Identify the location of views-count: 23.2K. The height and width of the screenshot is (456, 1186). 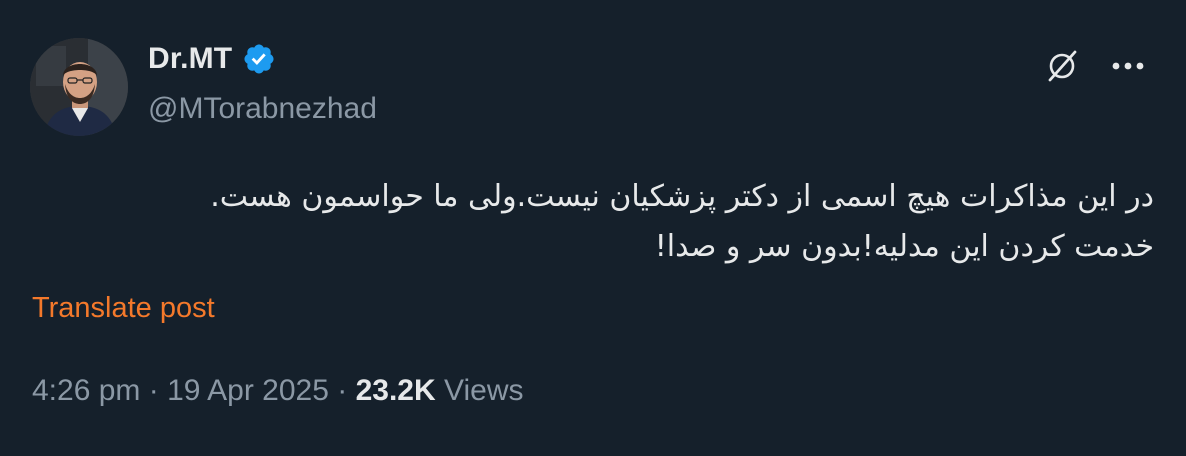
(396, 390).